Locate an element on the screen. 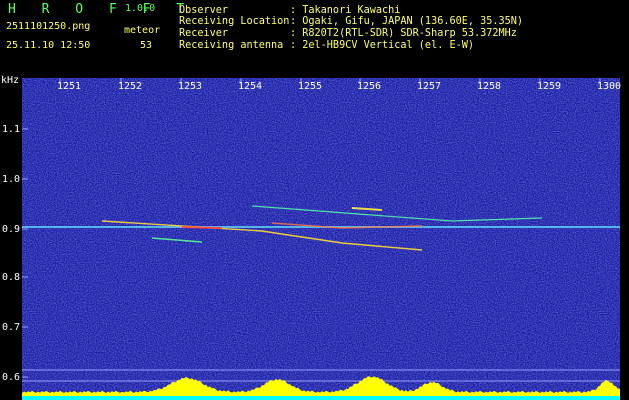 Image resolution: width=629 pixels, height=400 pixels. x-tick-label: 1259 is located at coordinates (549, 86).